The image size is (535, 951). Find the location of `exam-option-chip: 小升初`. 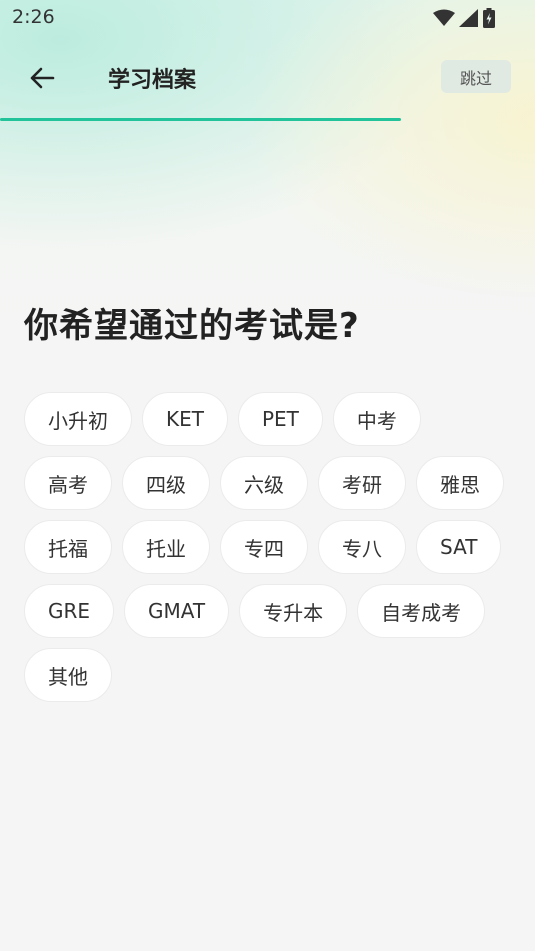

exam-option-chip: 小升初 is located at coordinates (78, 419).